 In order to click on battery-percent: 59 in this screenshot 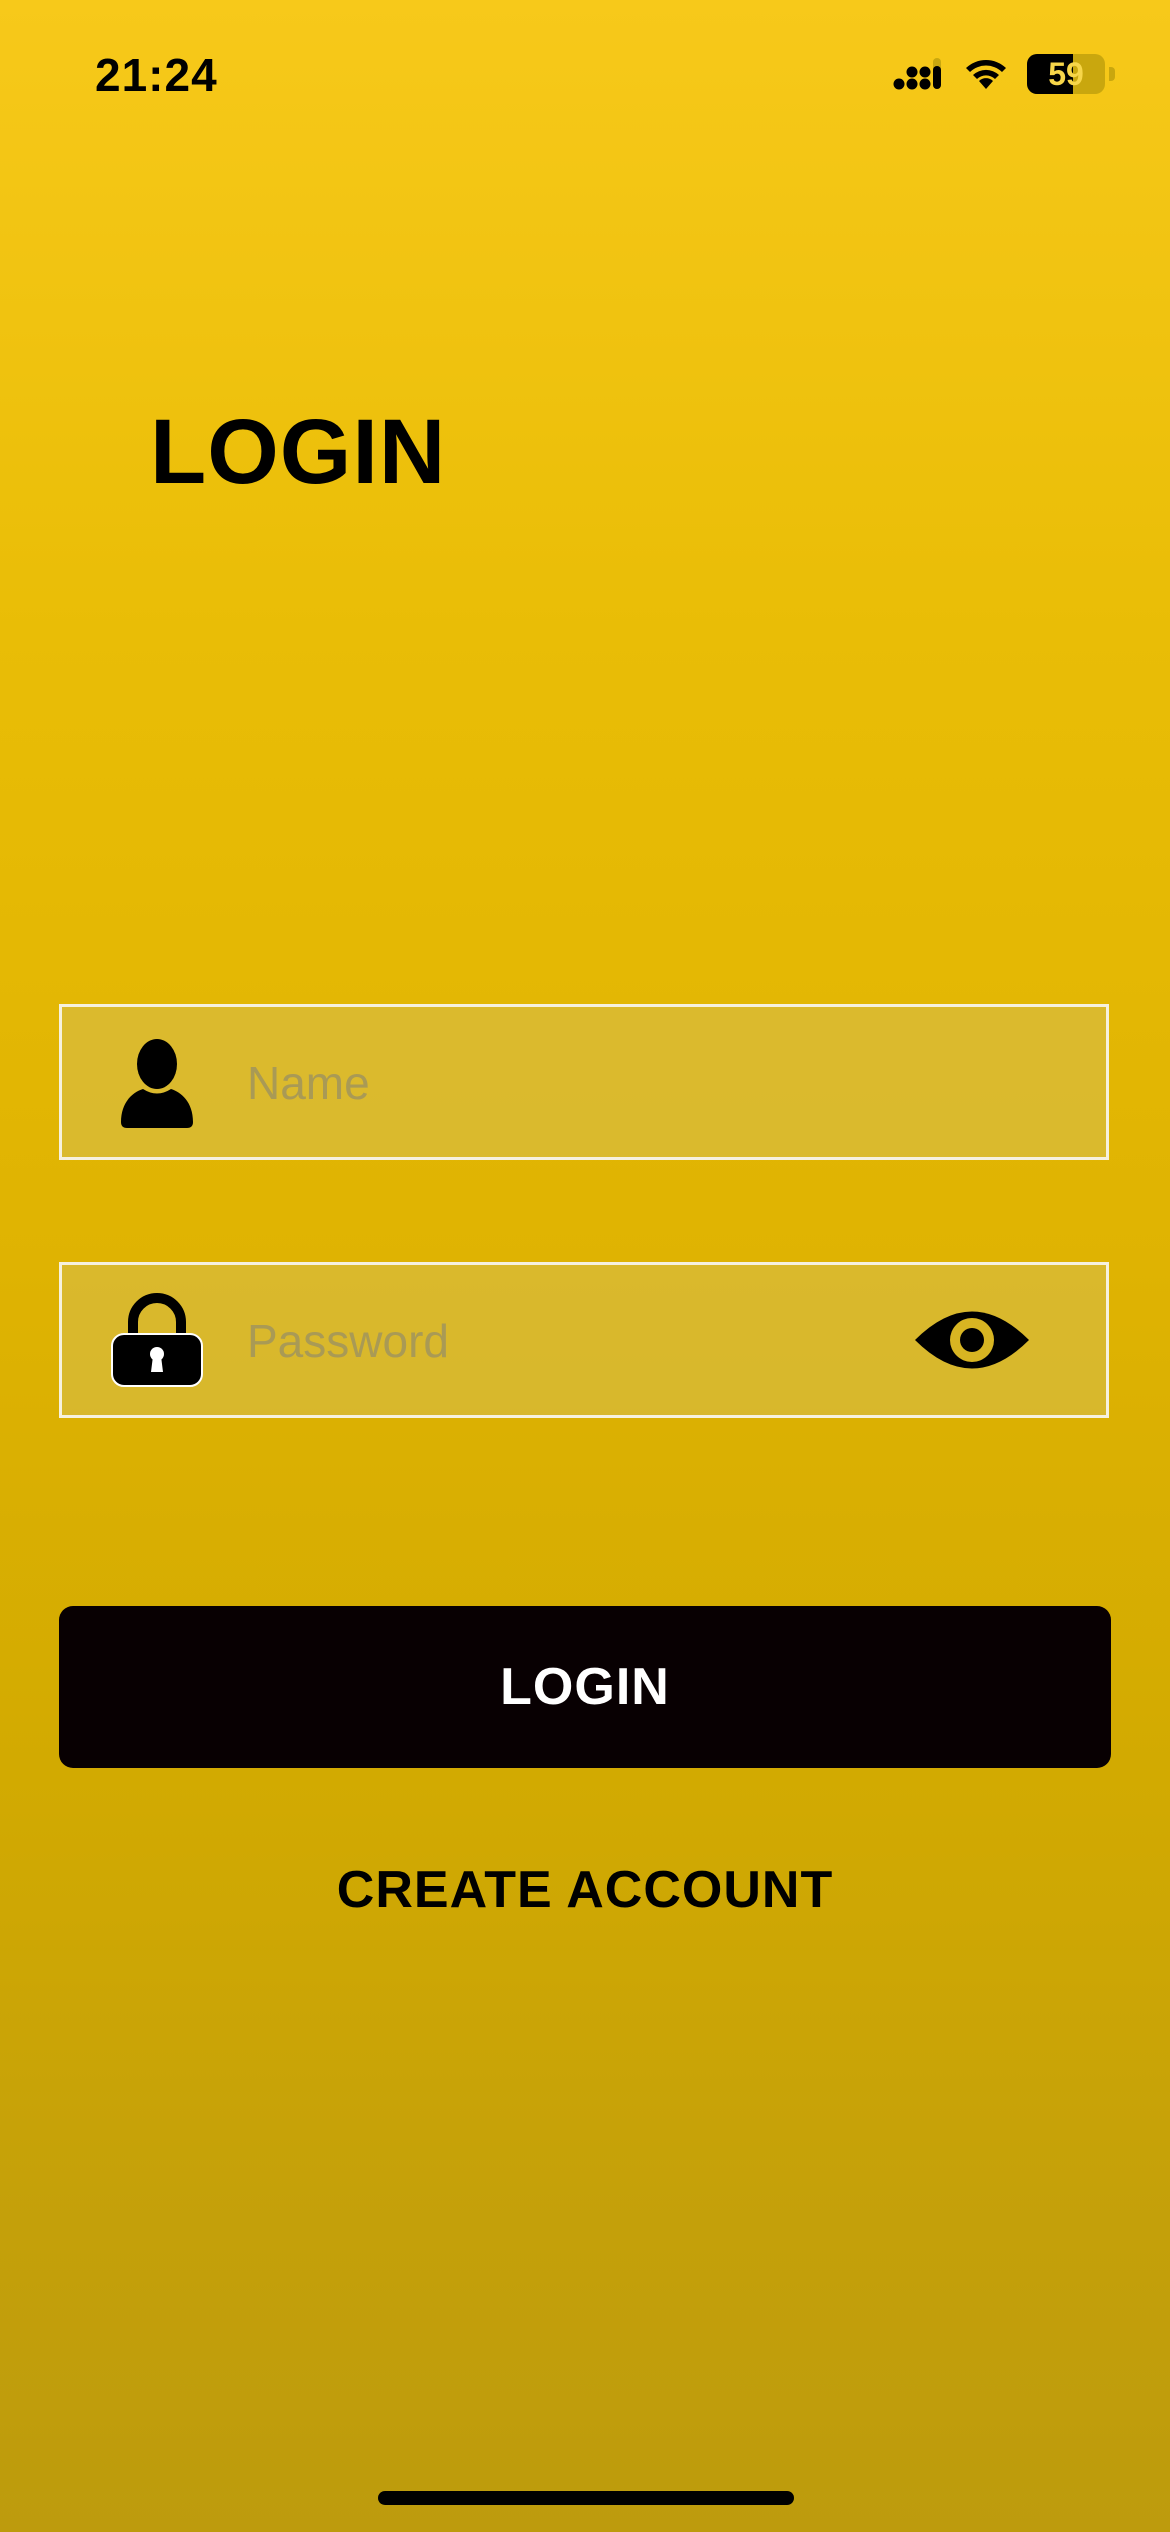, I will do `click(1066, 73)`.